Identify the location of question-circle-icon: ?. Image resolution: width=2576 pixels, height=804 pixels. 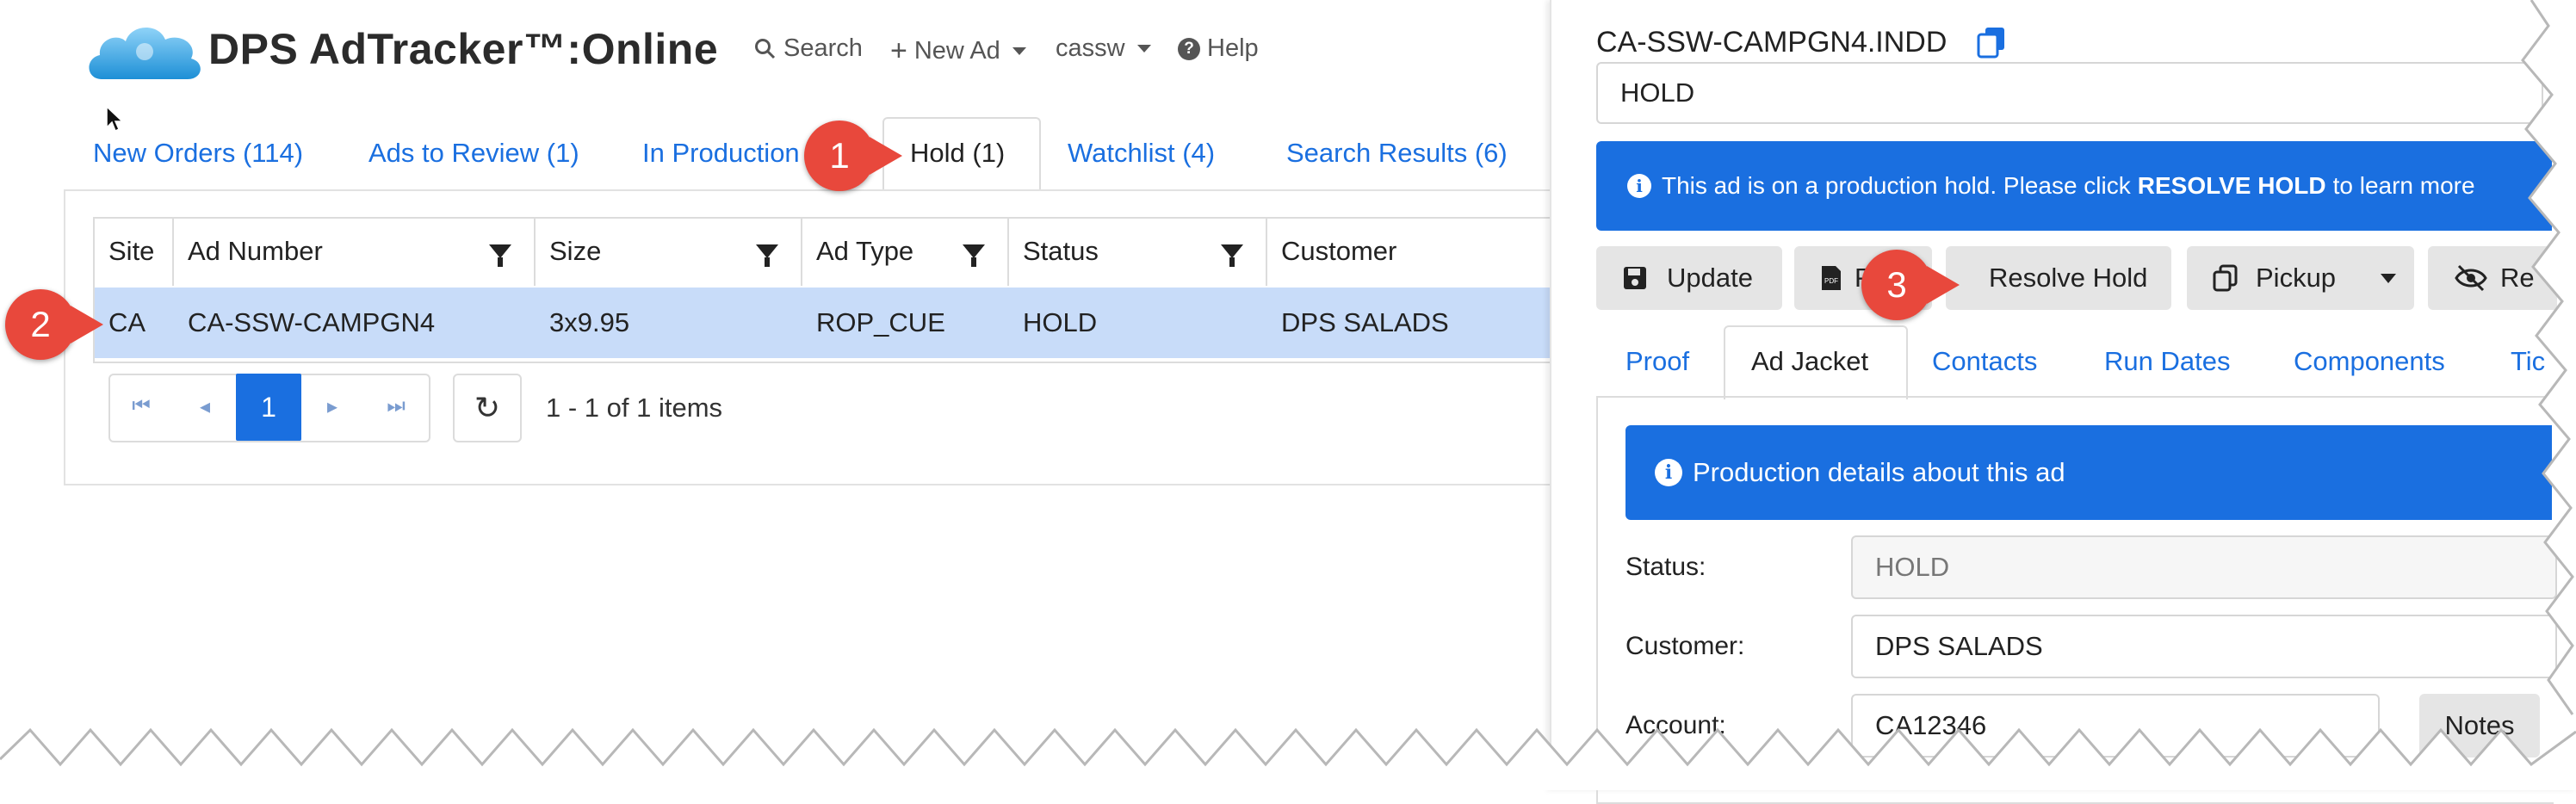
(1189, 48).